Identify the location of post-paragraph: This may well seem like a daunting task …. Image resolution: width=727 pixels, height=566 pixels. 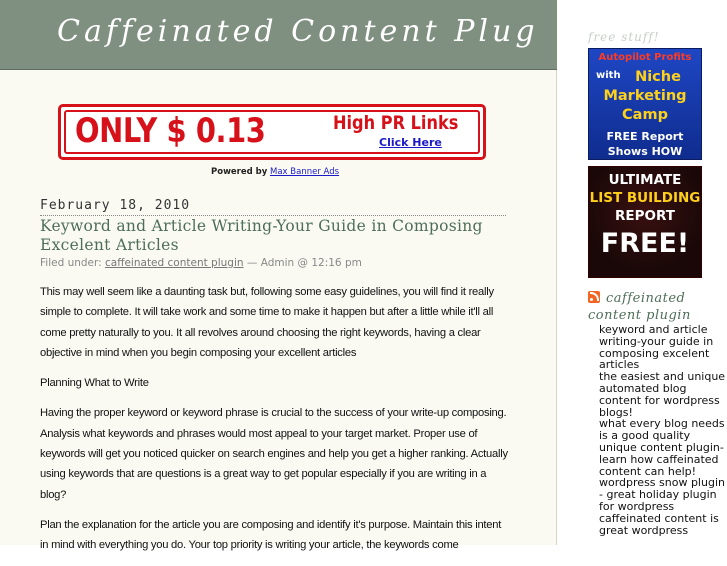
(267, 322).